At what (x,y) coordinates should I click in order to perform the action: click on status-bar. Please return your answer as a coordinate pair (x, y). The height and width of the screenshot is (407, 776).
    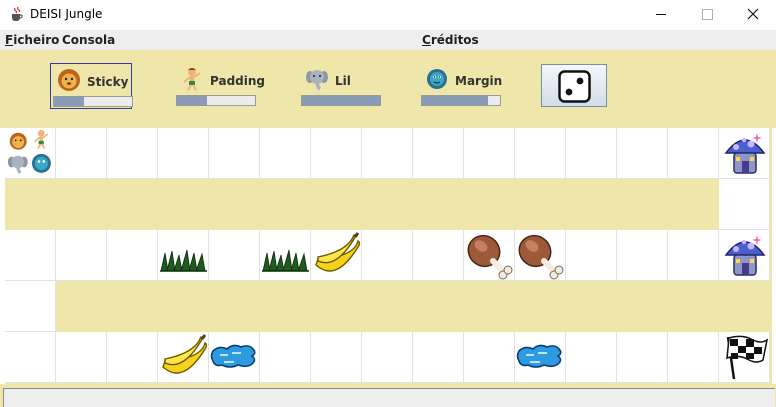
    Looking at the image, I should click on (388, 395).